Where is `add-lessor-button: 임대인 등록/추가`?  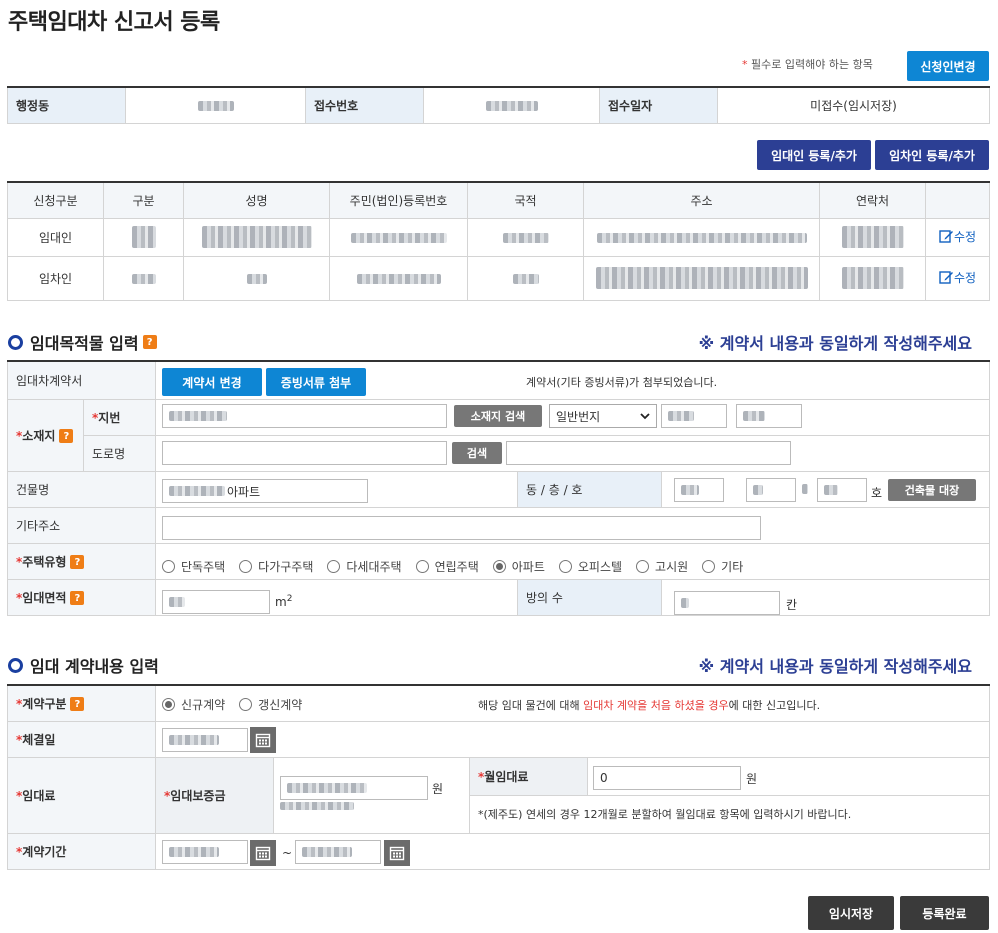 add-lessor-button: 임대인 등록/추가 is located at coordinates (814, 155).